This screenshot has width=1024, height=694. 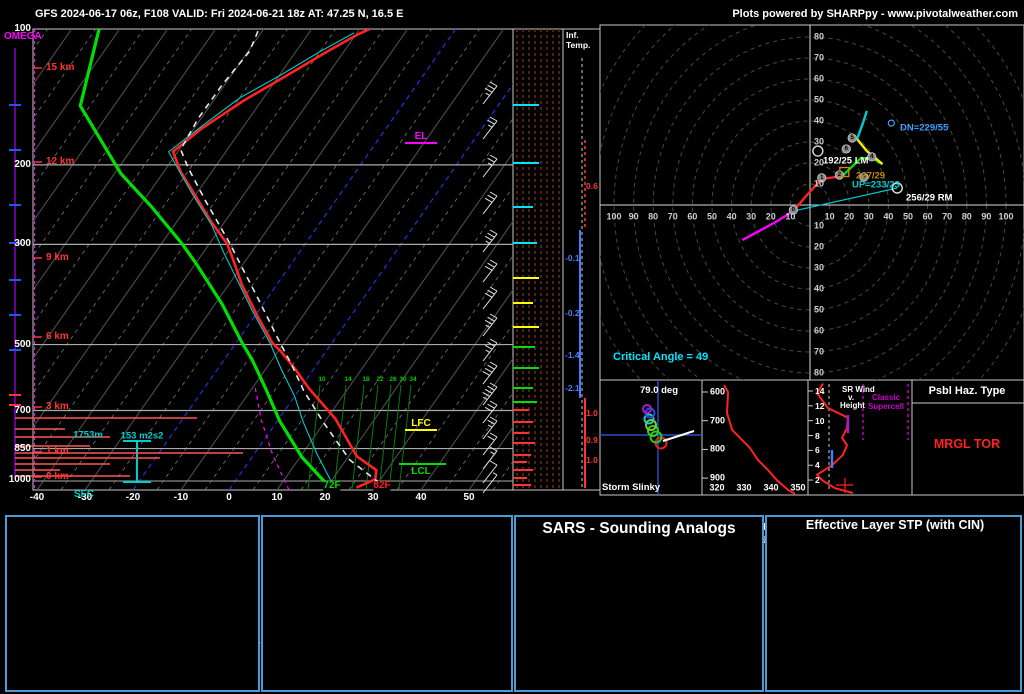 What do you see at coordinates (592, 459) in the screenshot?
I see `advection-value: 1.0` at bounding box center [592, 459].